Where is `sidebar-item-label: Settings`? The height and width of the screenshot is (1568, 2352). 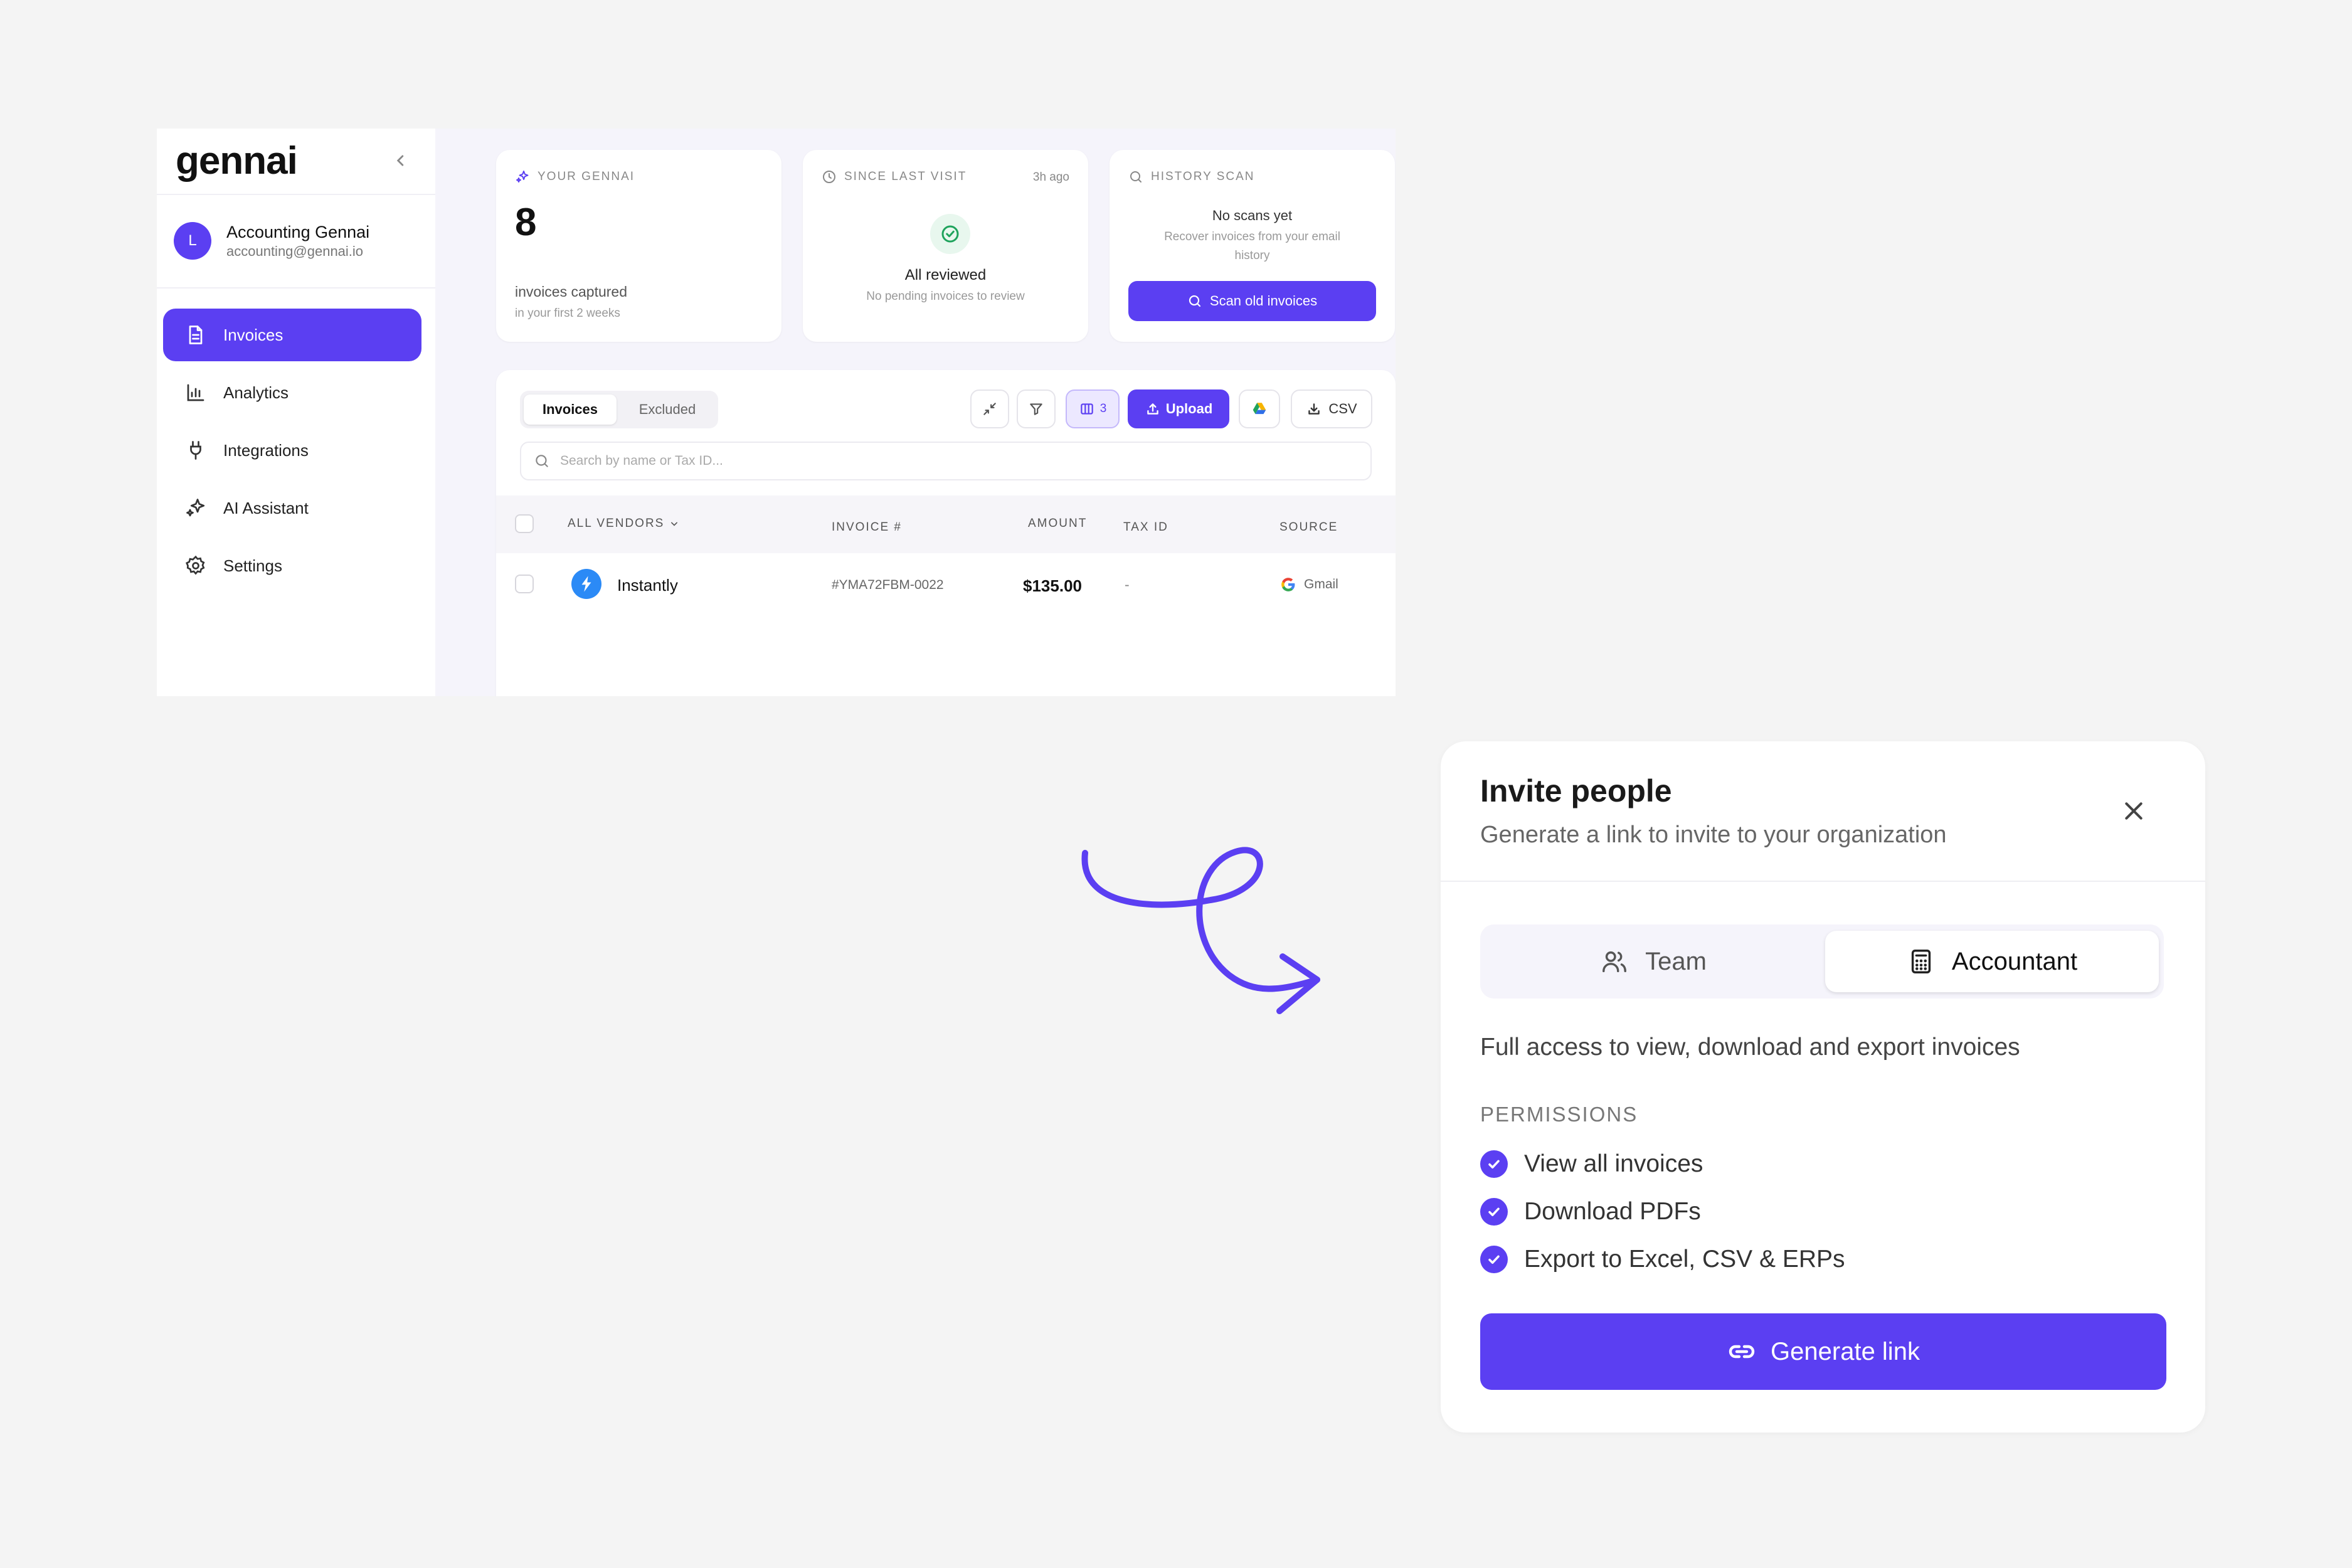
sidebar-item-label: Settings is located at coordinates (252, 565).